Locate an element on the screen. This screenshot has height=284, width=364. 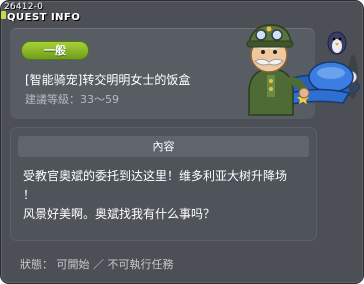
quest-title: [智能骑宠]转交明明女士的饭盒 is located at coordinates (108, 80).